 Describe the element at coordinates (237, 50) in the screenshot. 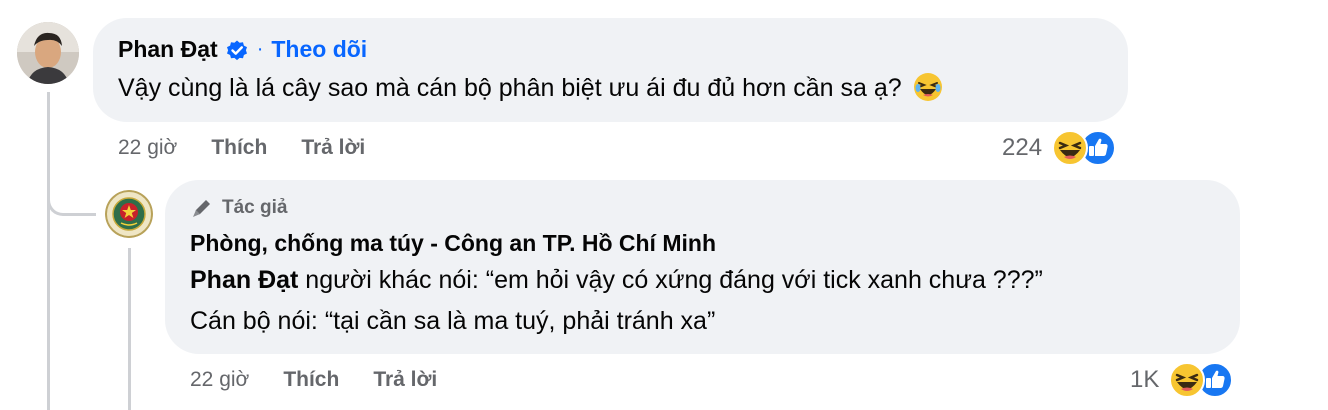

I see `verified-badge-icon` at that location.